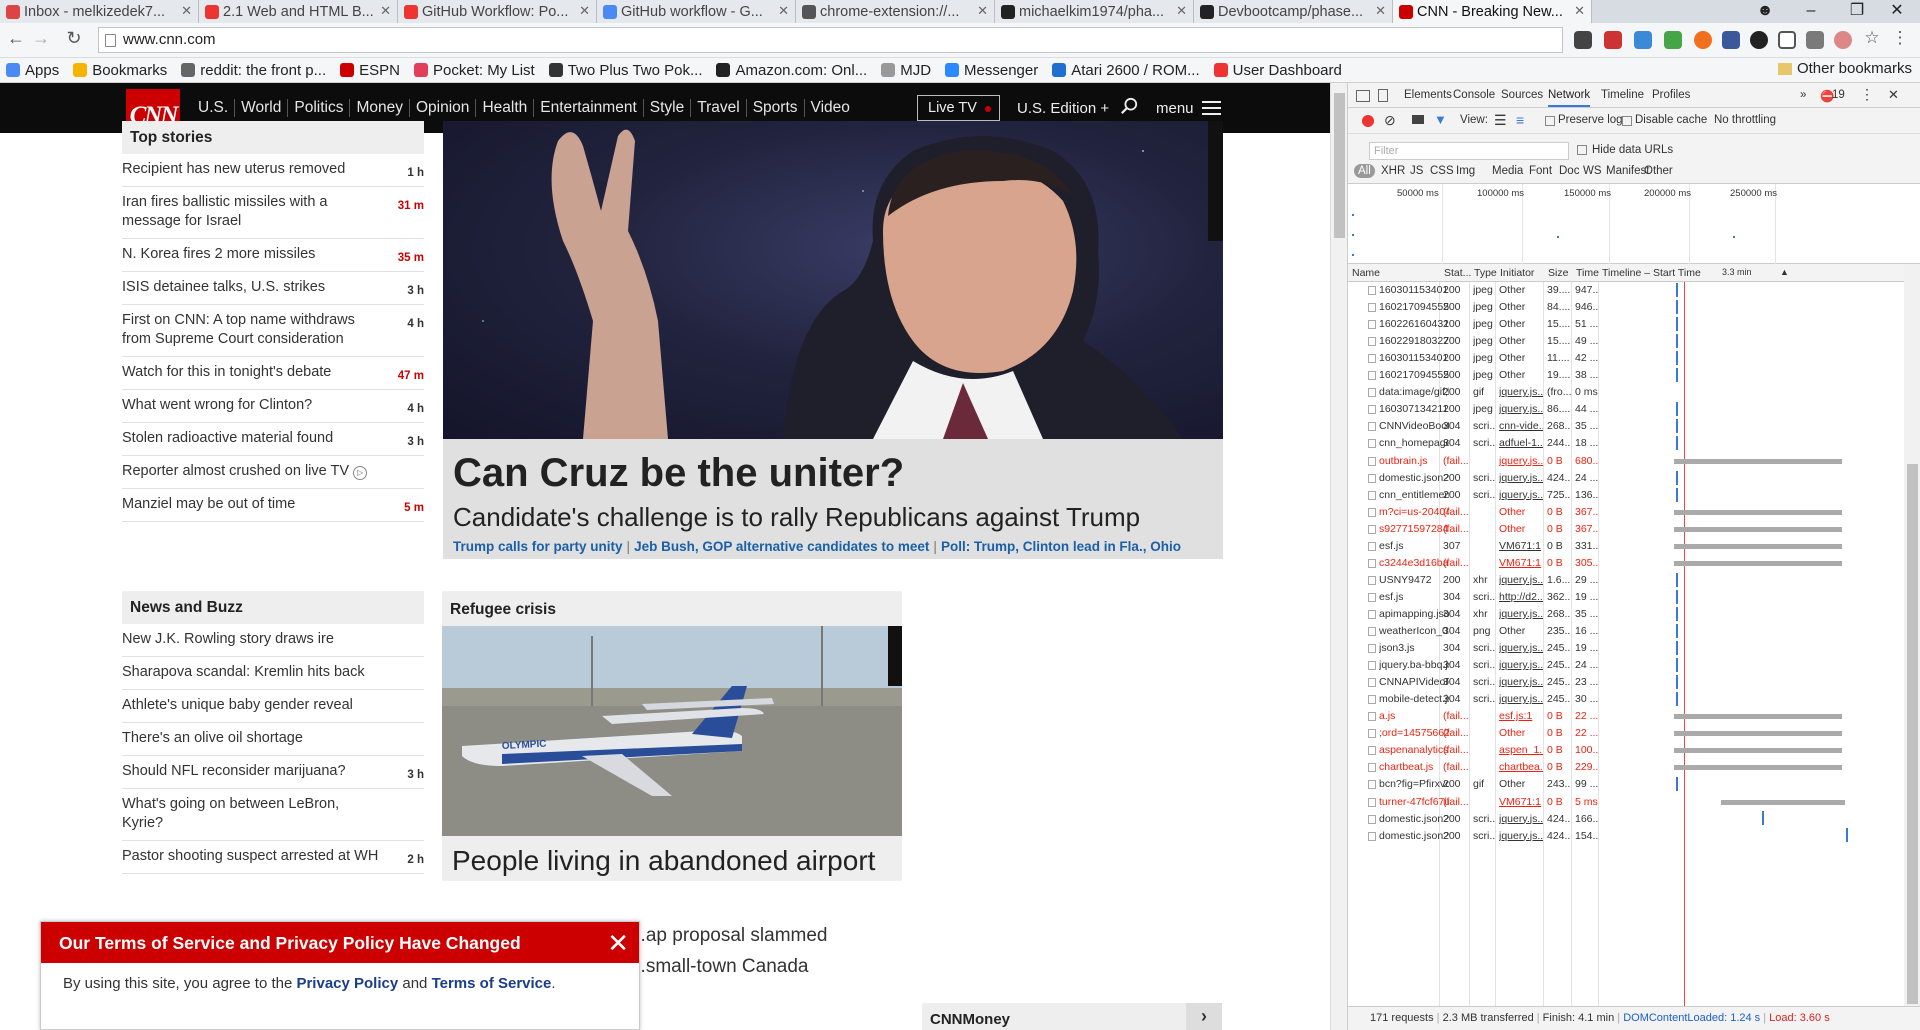 The height and width of the screenshot is (1030, 1920). Describe the element at coordinates (273, 673) in the screenshot. I see `story-item: Sharapova scandal: Kremlin hits back` at that location.